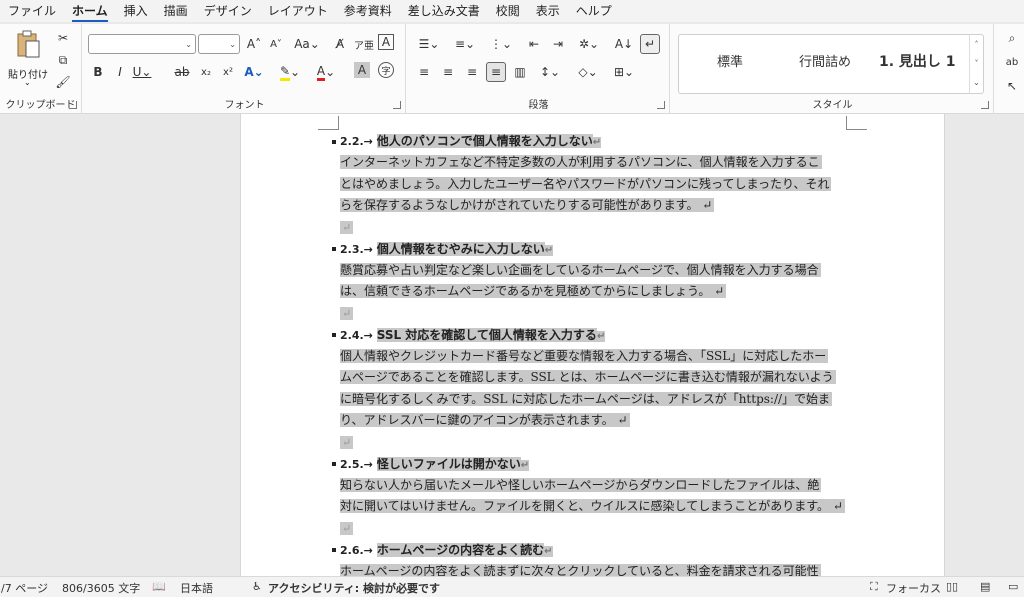  Describe the element at coordinates (976, 64) in the screenshot. I see `styles-scroll: ˄ ˅ ⌄` at that location.